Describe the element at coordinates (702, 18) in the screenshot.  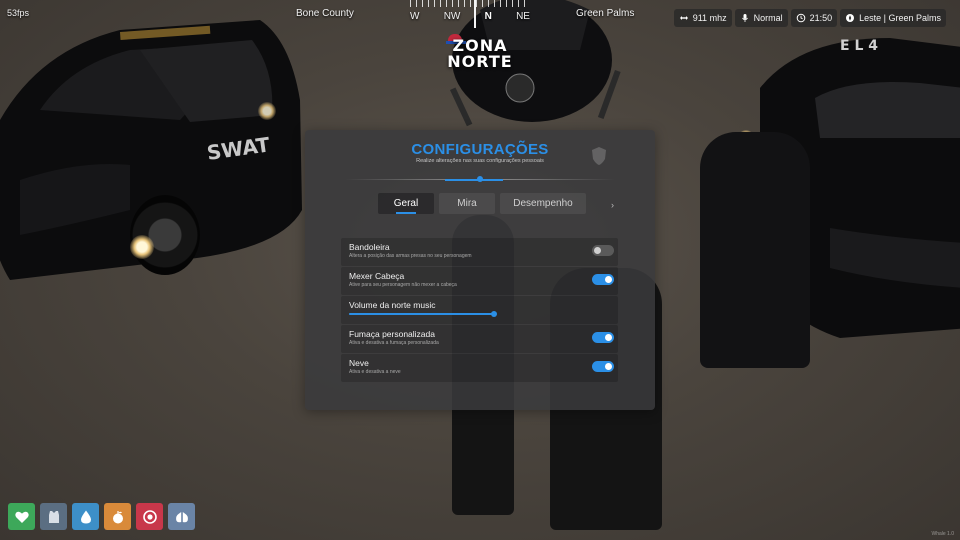
I see `radio-frequency: 911 mhz` at that location.